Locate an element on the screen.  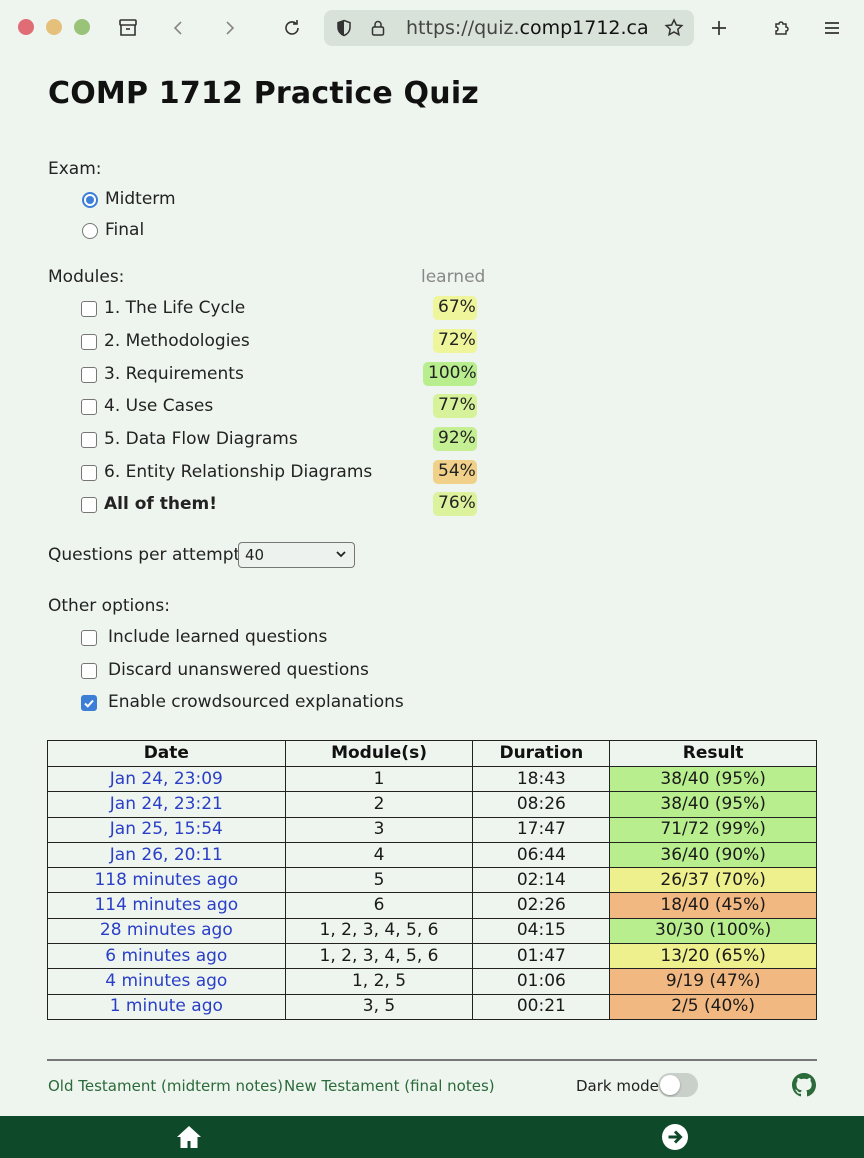
attempt-duration: 04:15 is located at coordinates (541, 931).